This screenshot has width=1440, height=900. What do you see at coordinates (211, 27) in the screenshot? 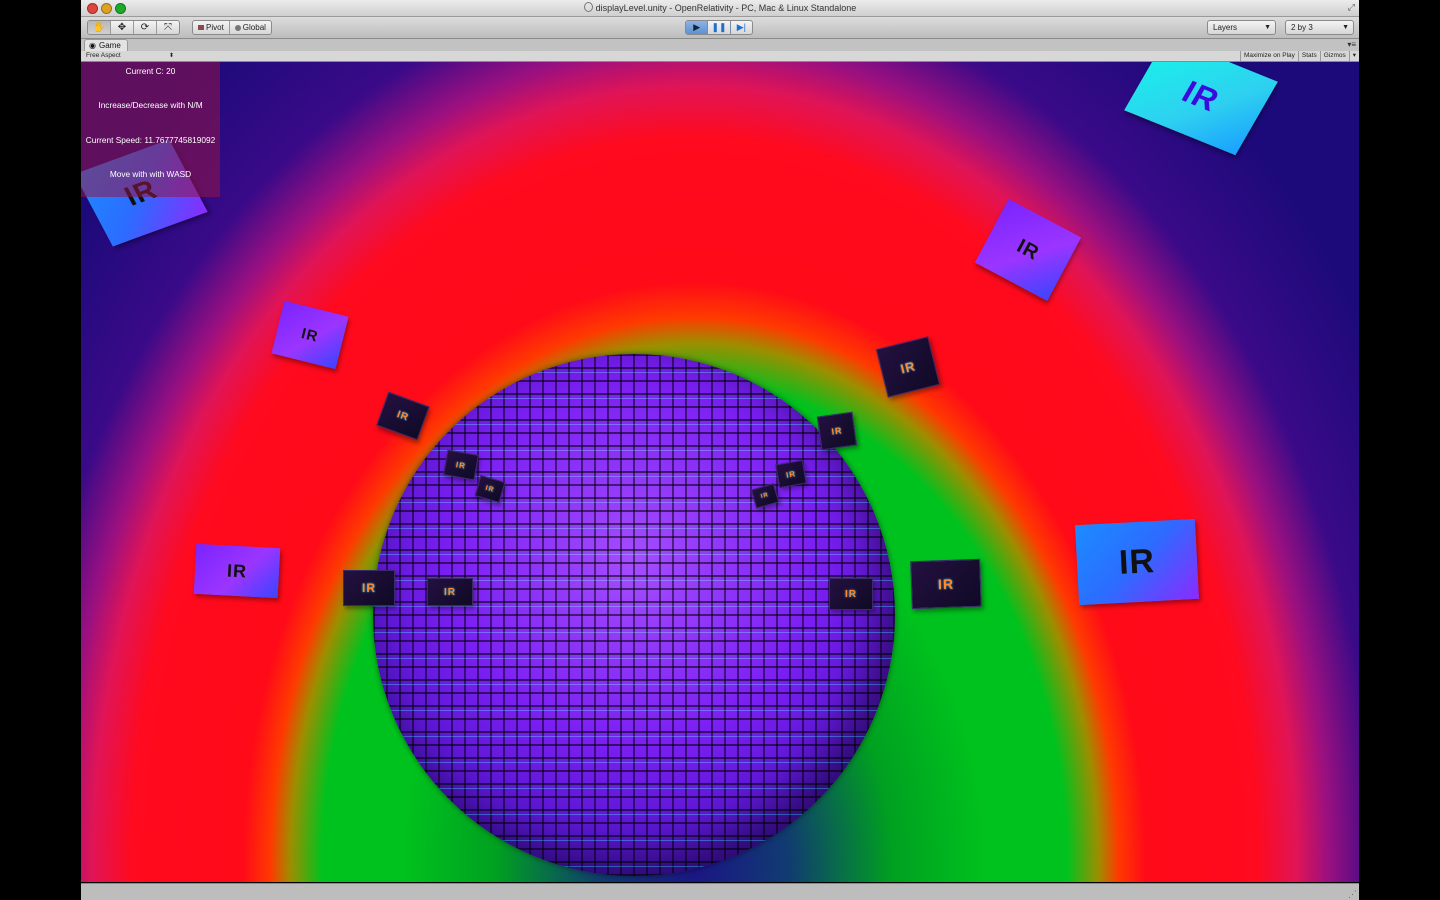
I see `pivot-button: Pivot` at bounding box center [211, 27].